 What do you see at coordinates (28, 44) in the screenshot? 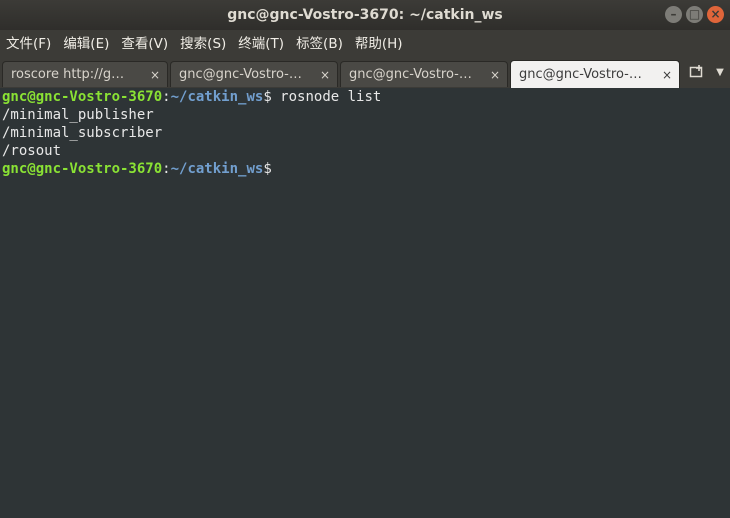
I see `menu-file: 文件(F)` at bounding box center [28, 44].